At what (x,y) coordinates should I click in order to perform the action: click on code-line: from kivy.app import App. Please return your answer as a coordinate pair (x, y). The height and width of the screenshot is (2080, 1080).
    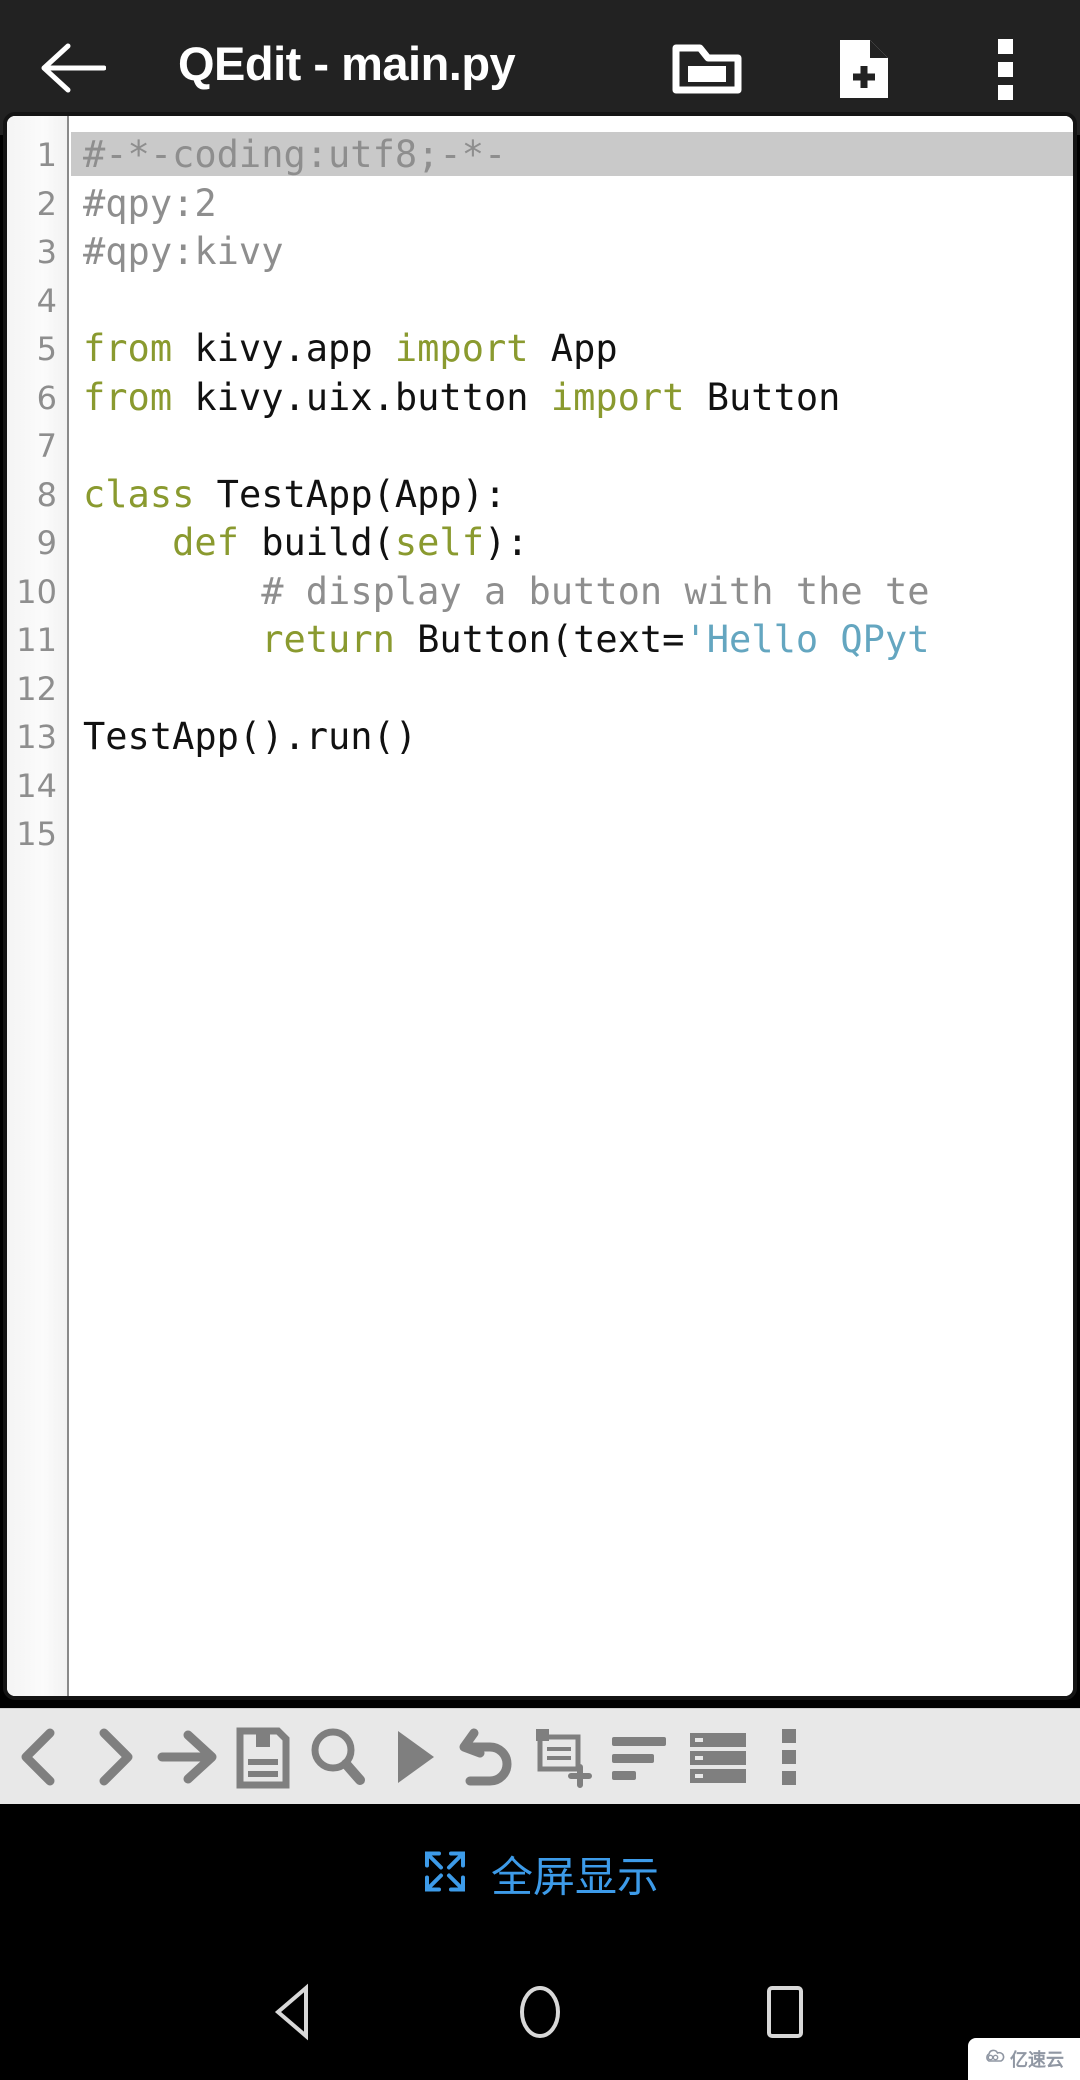
    Looking at the image, I should click on (350, 348).